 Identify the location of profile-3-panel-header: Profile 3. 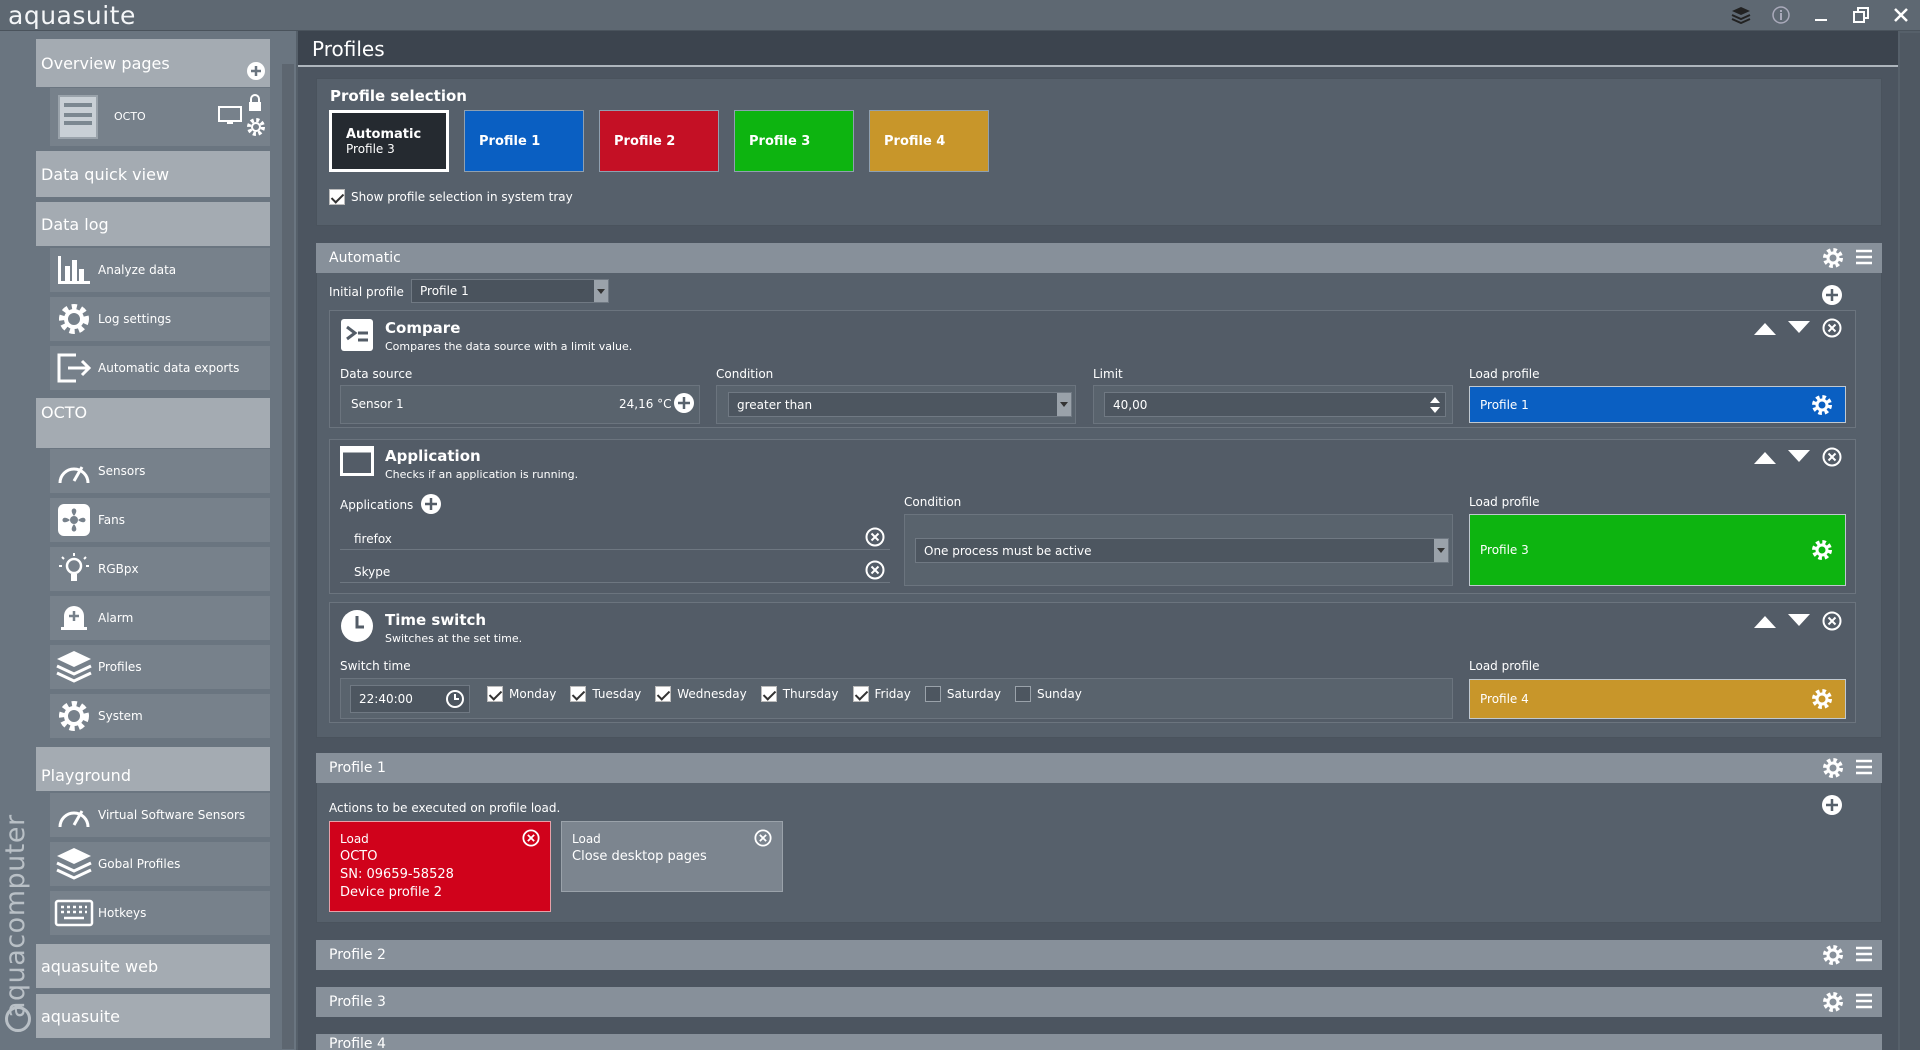
(1099, 1002).